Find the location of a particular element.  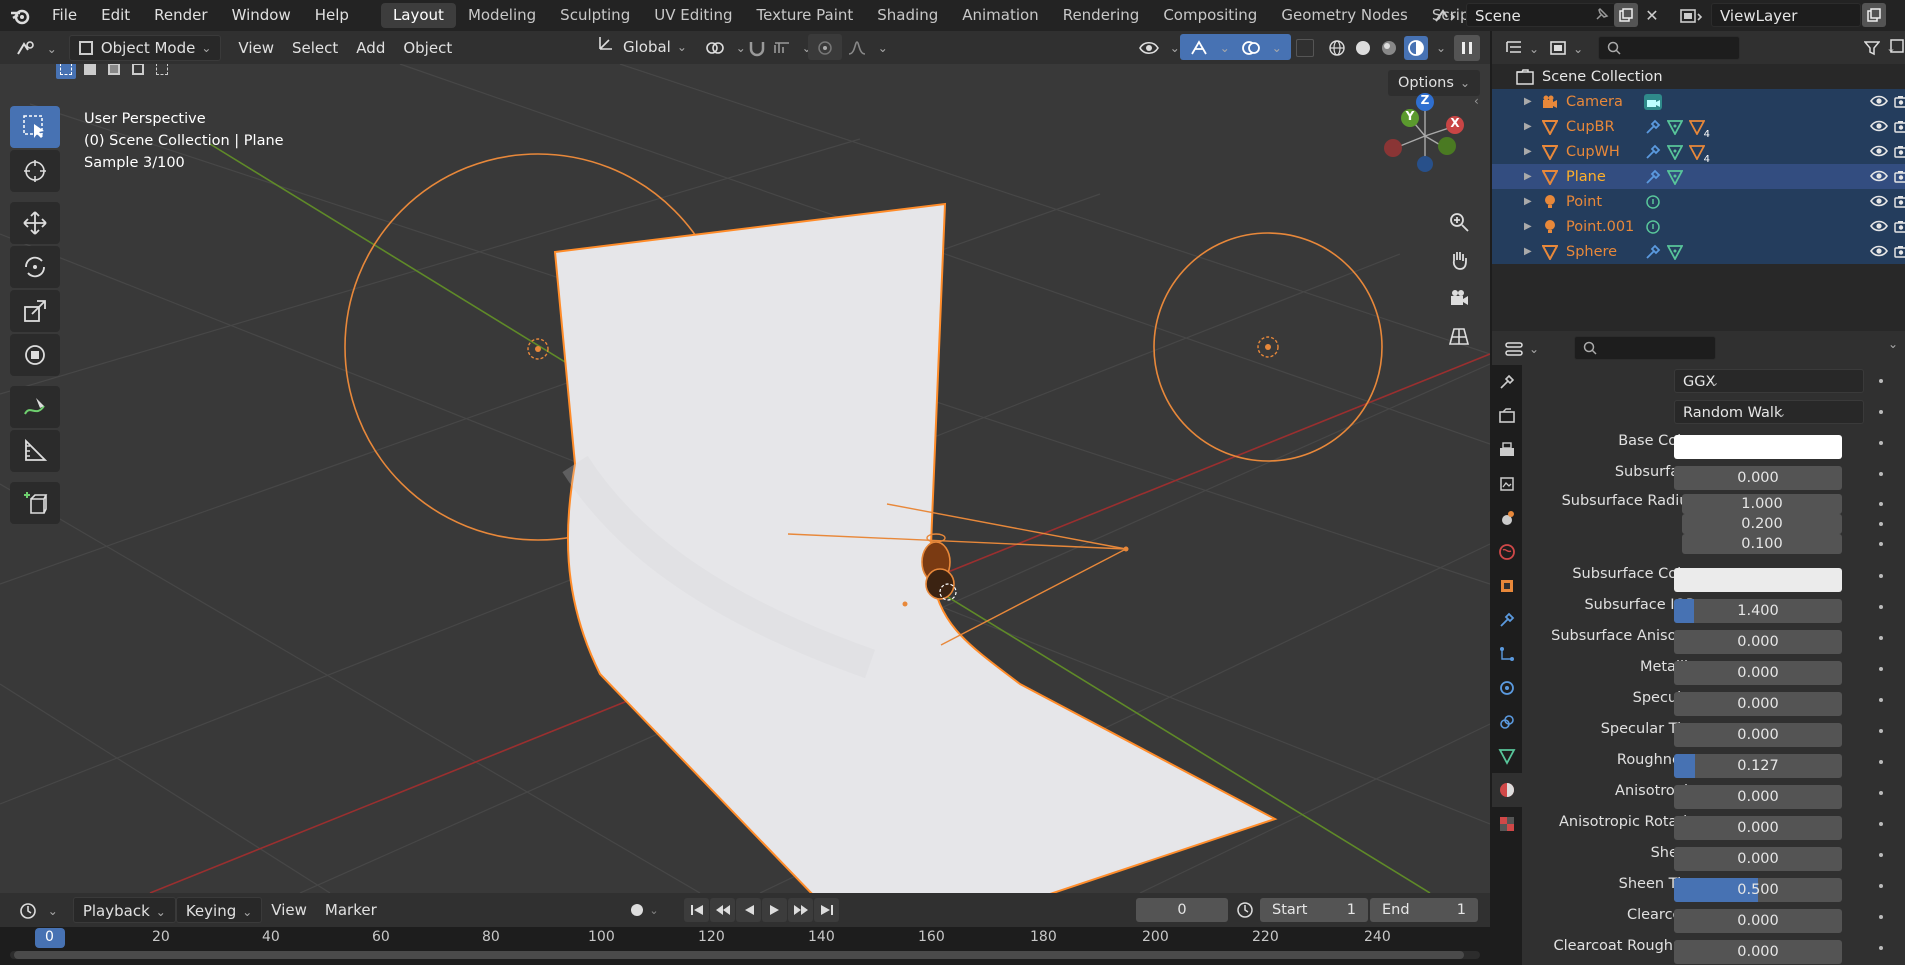

subsurface-radius-field-1: 0.200 is located at coordinates (1762, 524).